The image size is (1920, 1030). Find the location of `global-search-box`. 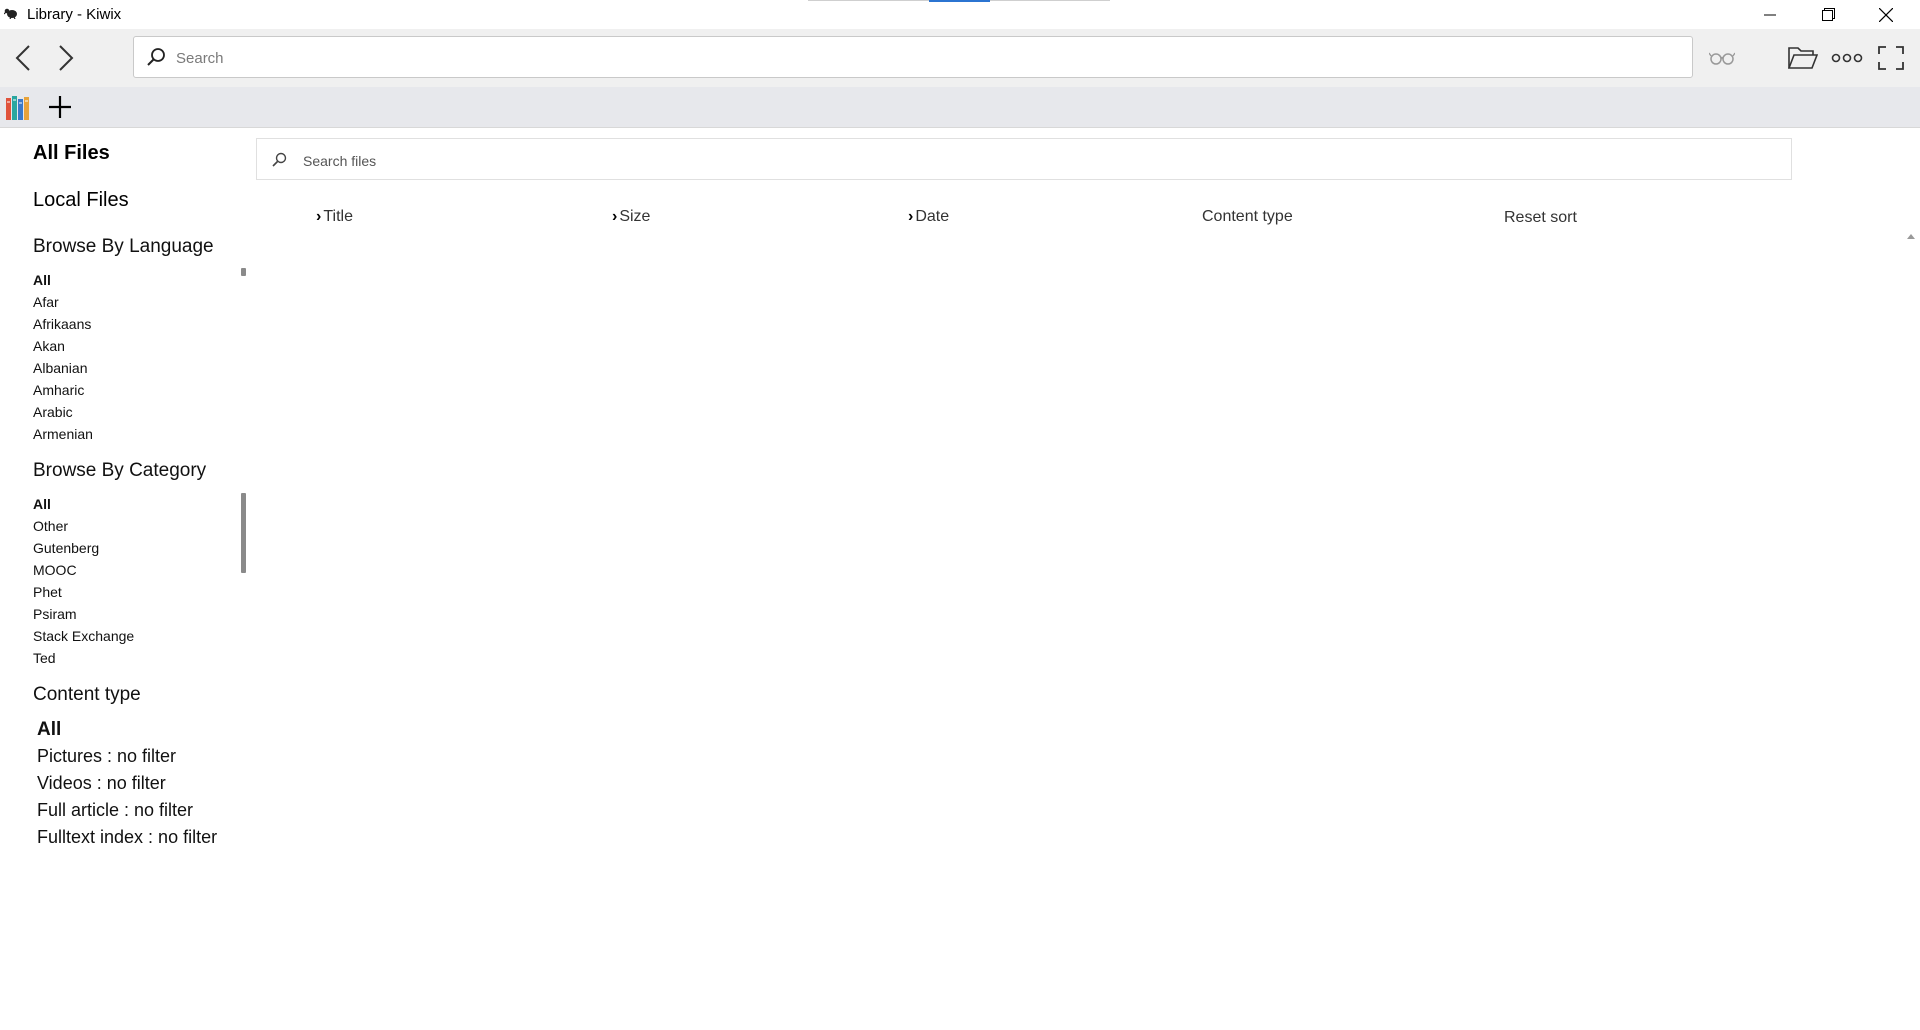

global-search-box is located at coordinates (913, 57).